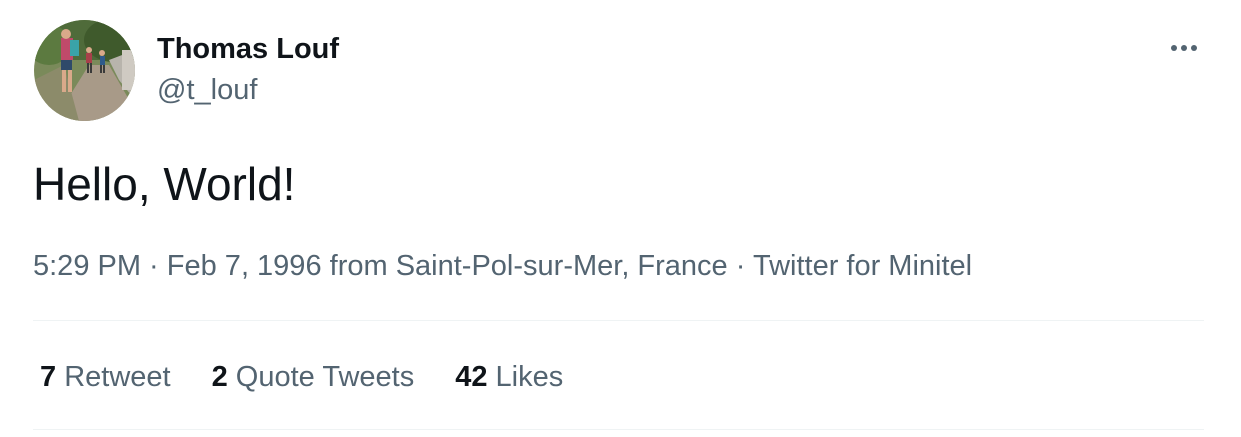 This screenshot has height=437, width=1241. I want to click on avatar-photo-icon, so click(84, 70).